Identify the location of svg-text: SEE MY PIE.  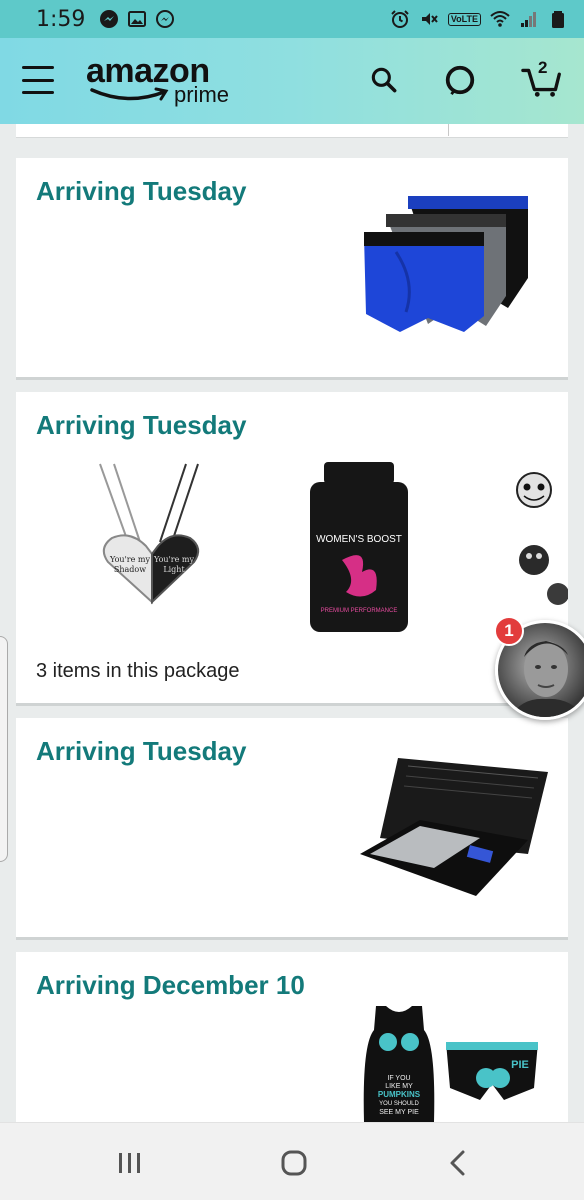
(399, 1112).